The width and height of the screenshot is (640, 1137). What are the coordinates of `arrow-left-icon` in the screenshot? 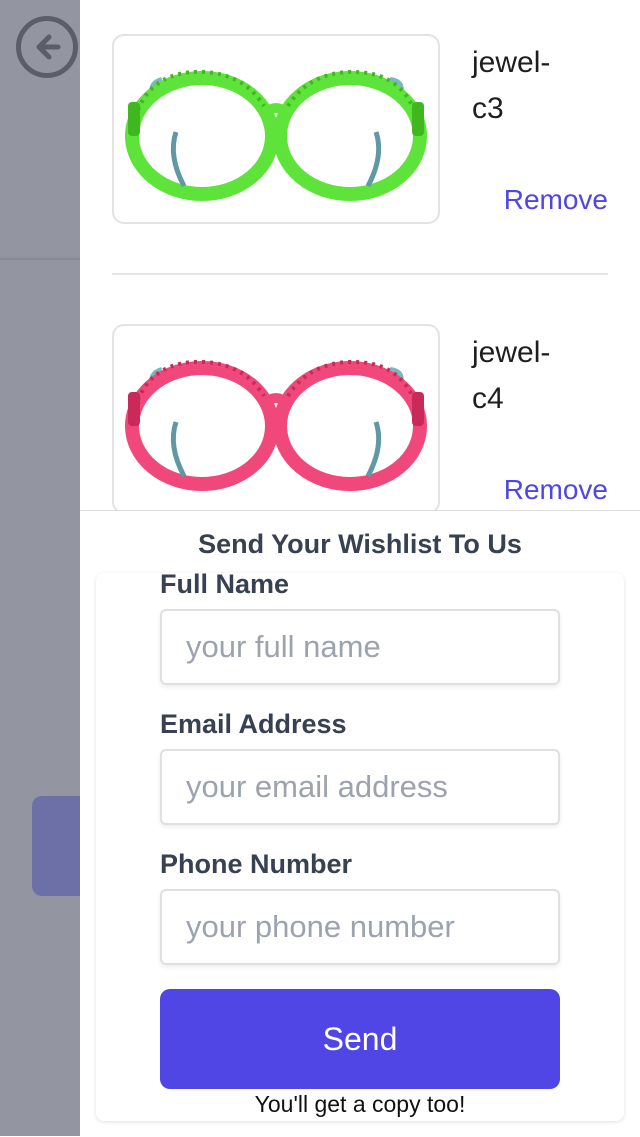 It's located at (48, 47).